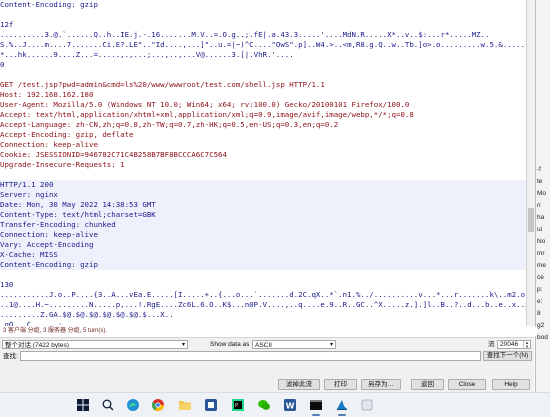 The image size is (550, 417). What do you see at coordinates (540, 301) in the screenshot?
I see `background-window-text: e:` at bounding box center [540, 301].